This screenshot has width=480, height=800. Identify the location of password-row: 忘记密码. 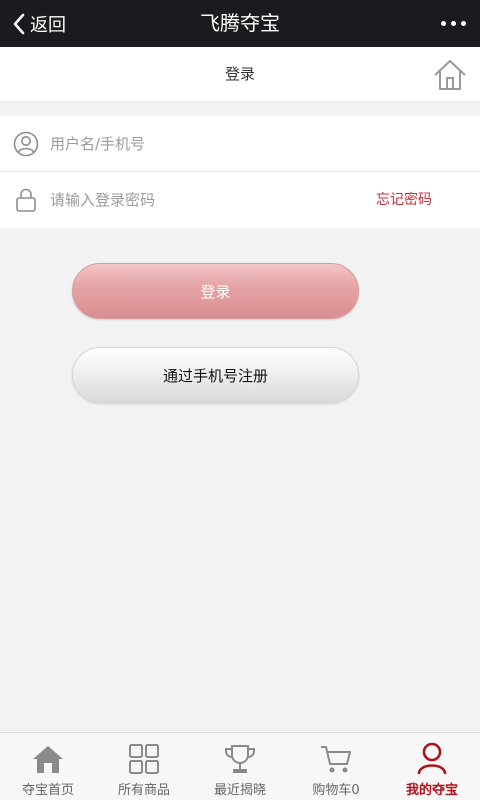
(240, 200).